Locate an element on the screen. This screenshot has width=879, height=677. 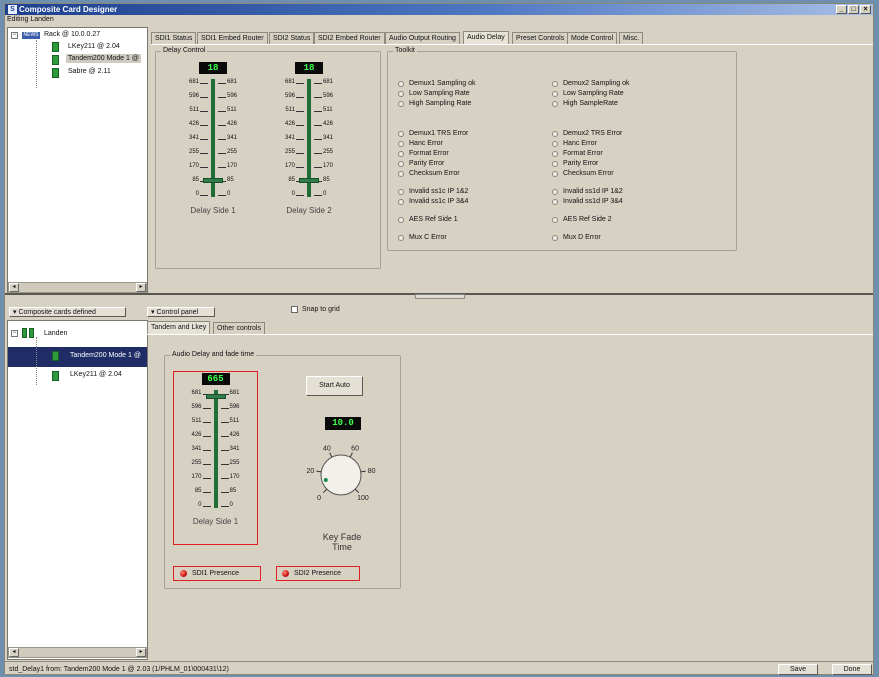
toolkit-item: Mux D Error is located at coordinates (582, 237).